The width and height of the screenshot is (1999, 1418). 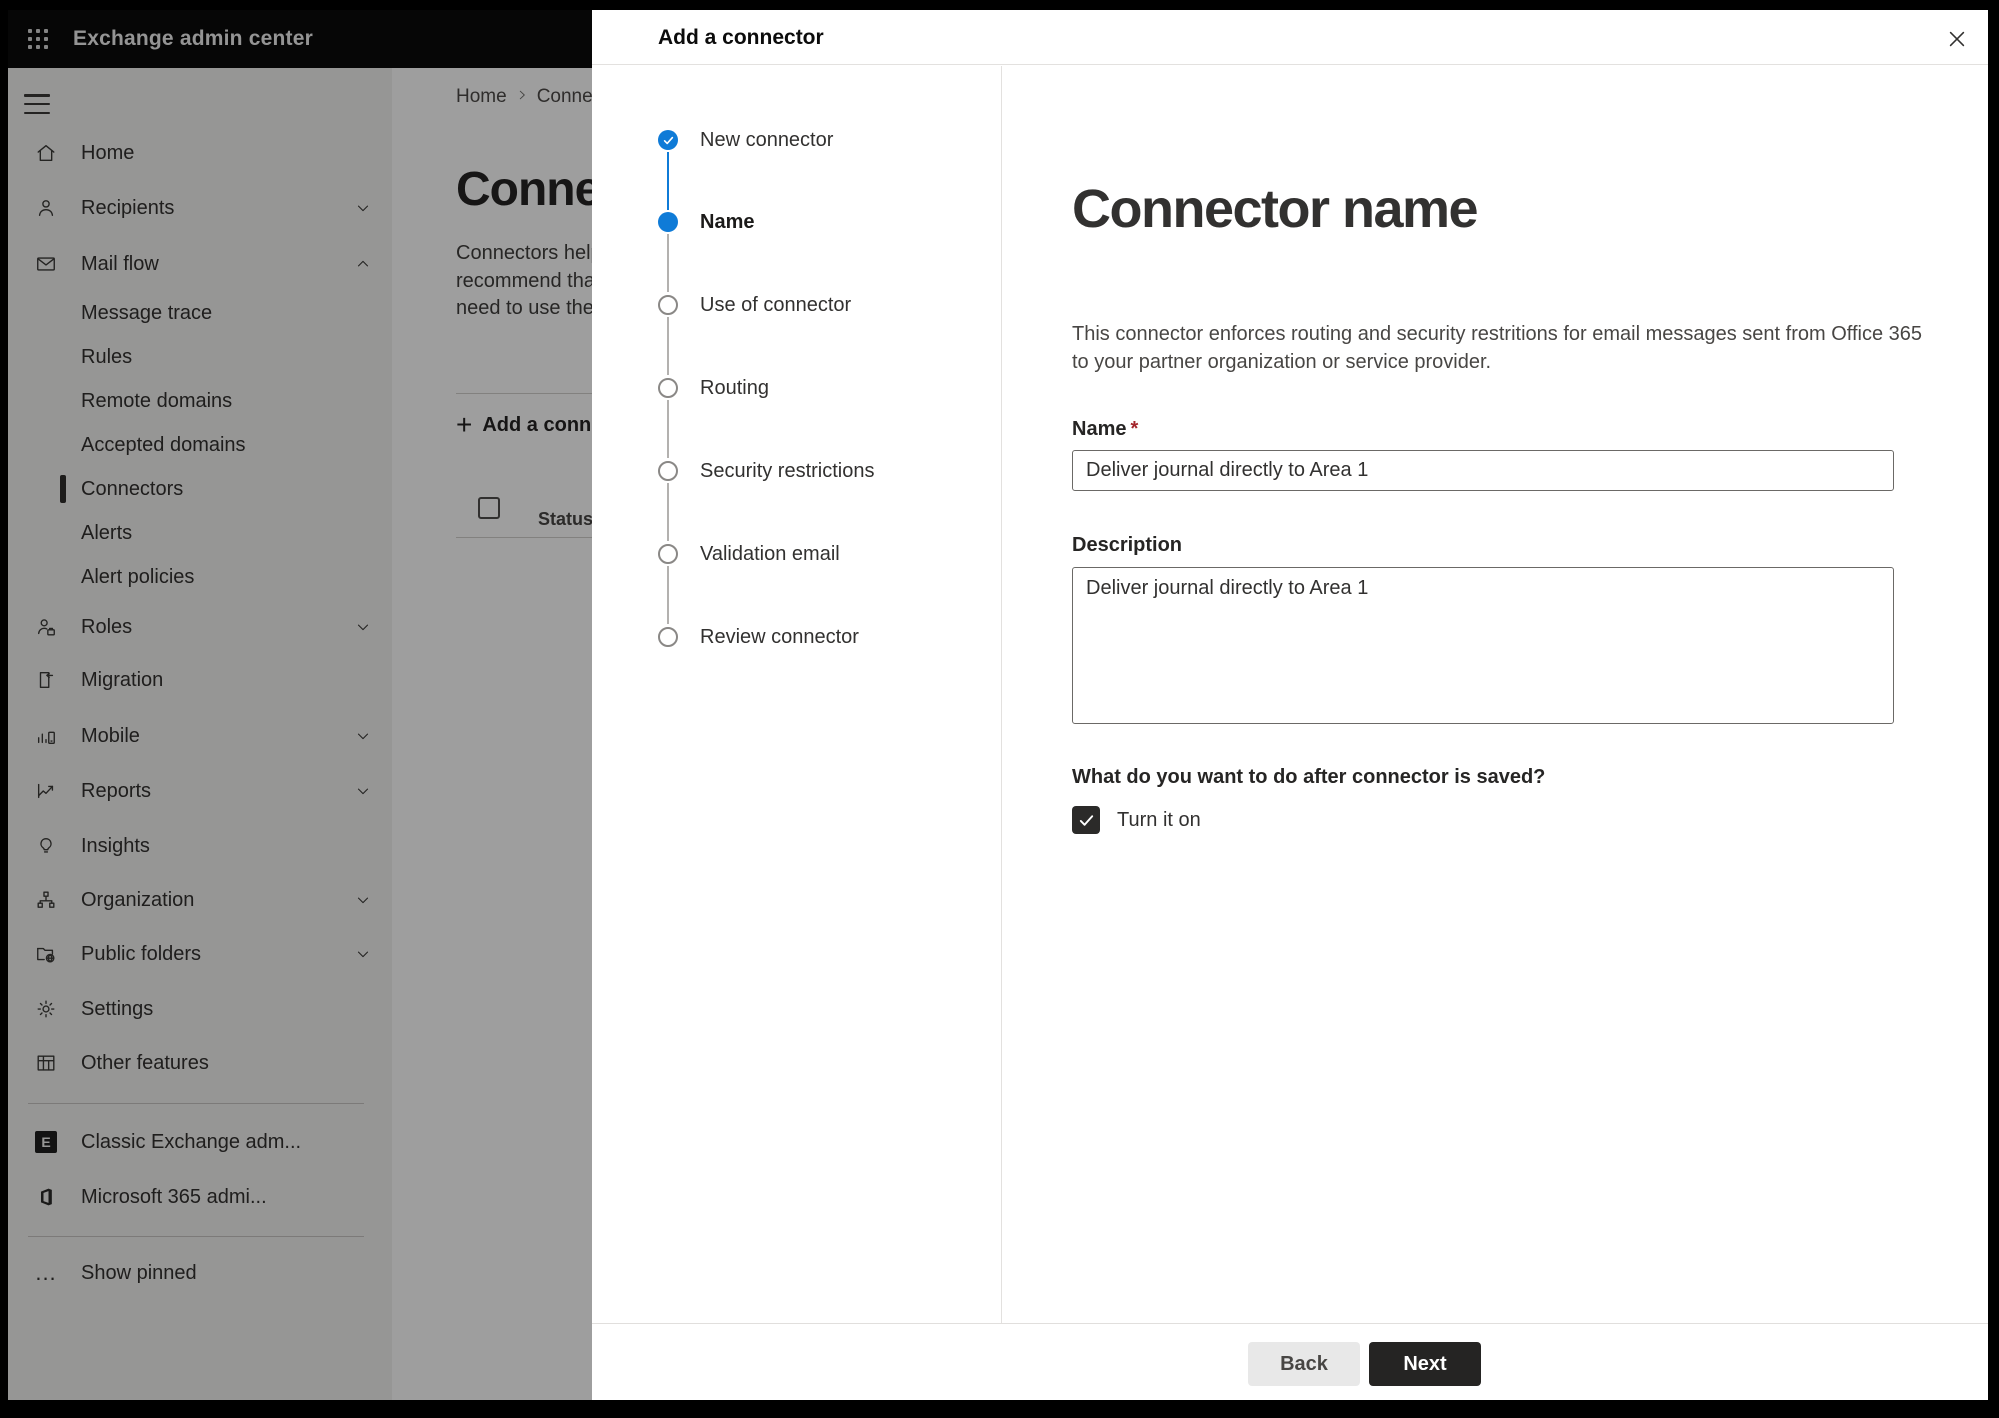 I want to click on name-input, so click(x=1483, y=470).